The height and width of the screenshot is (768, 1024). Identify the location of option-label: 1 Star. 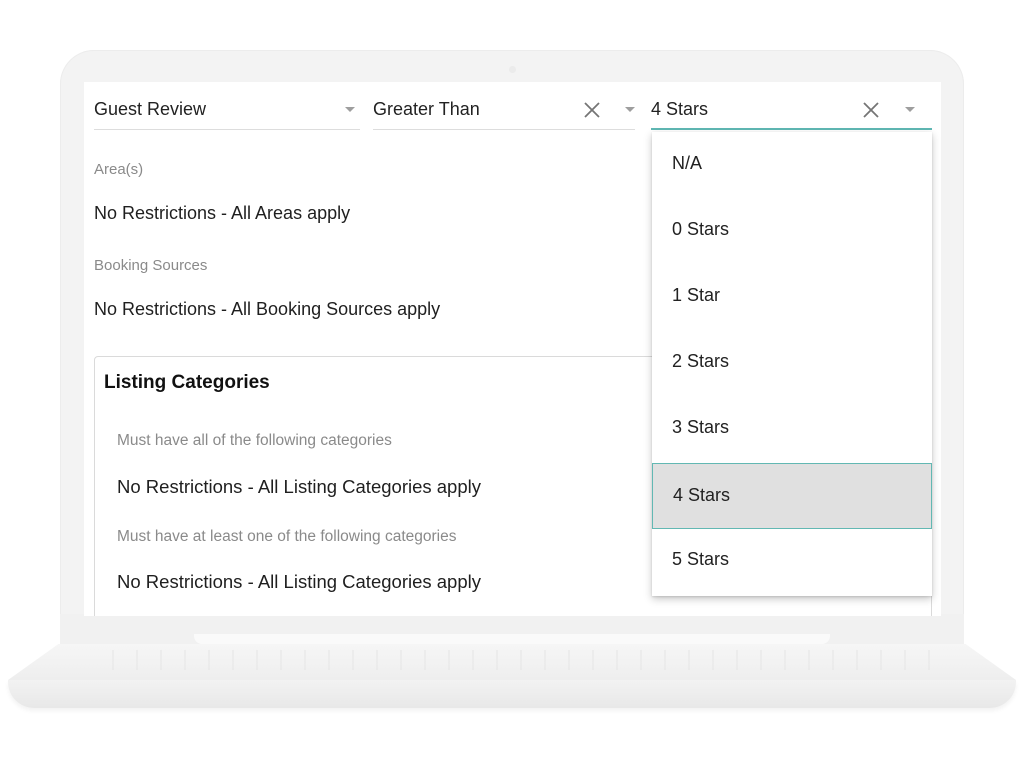
(696, 295).